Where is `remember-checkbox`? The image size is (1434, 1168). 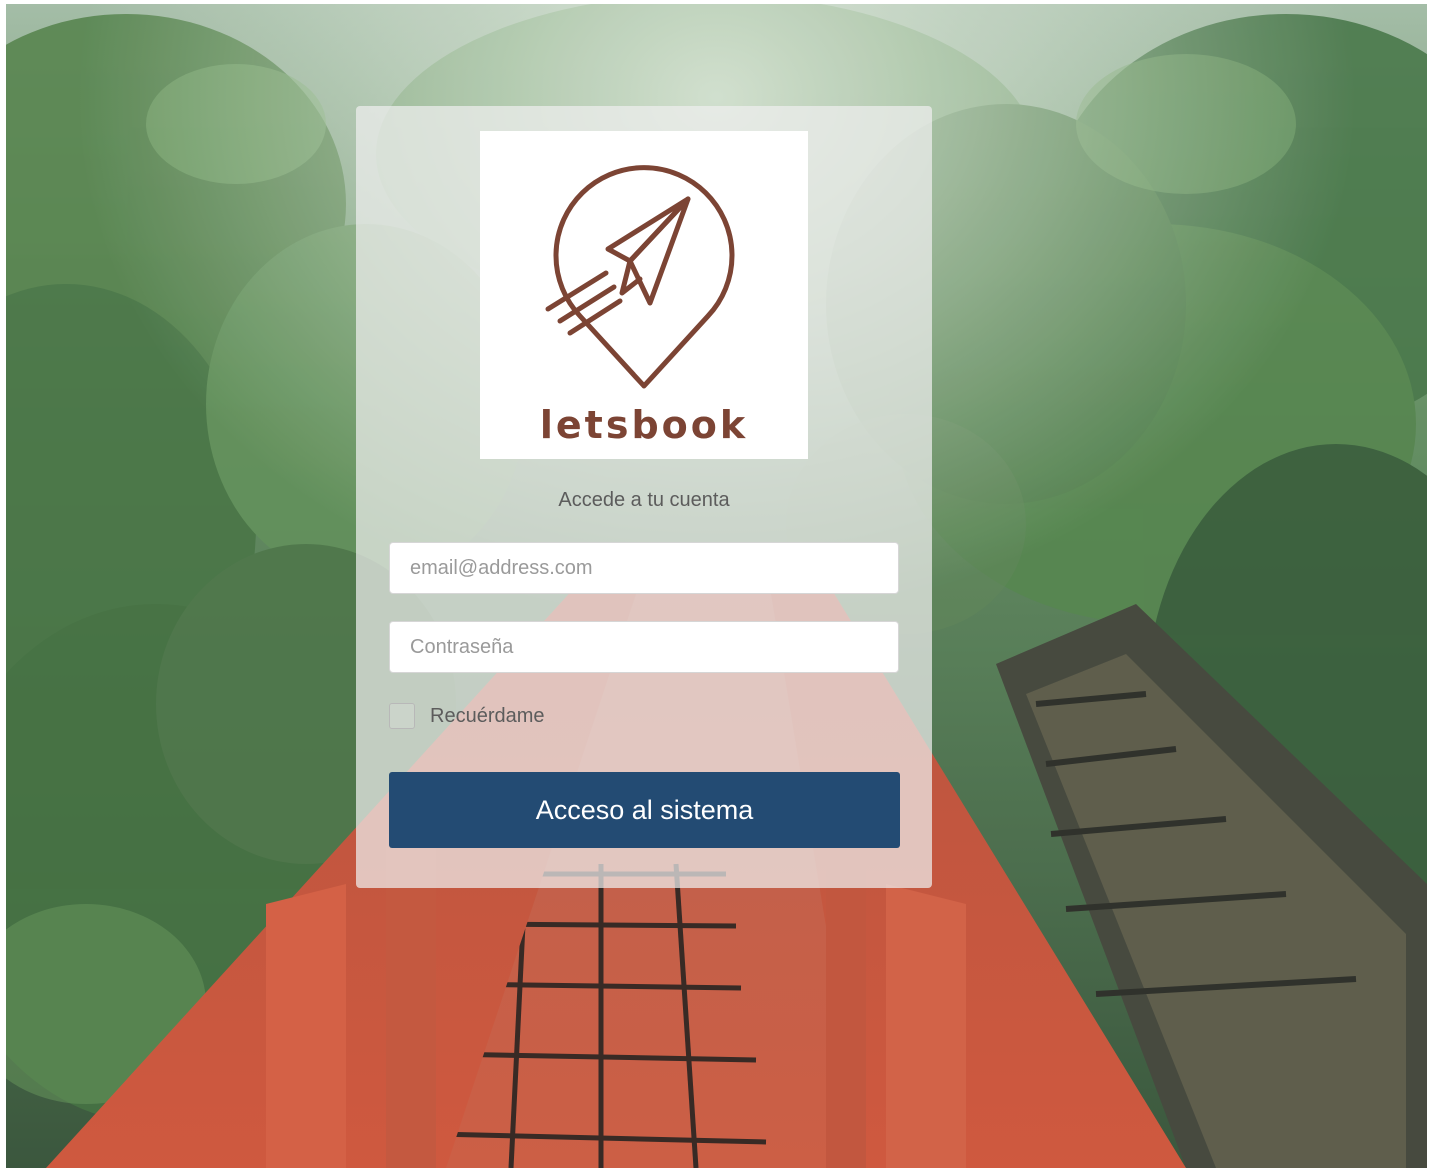
remember-checkbox is located at coordinates (402, 716).